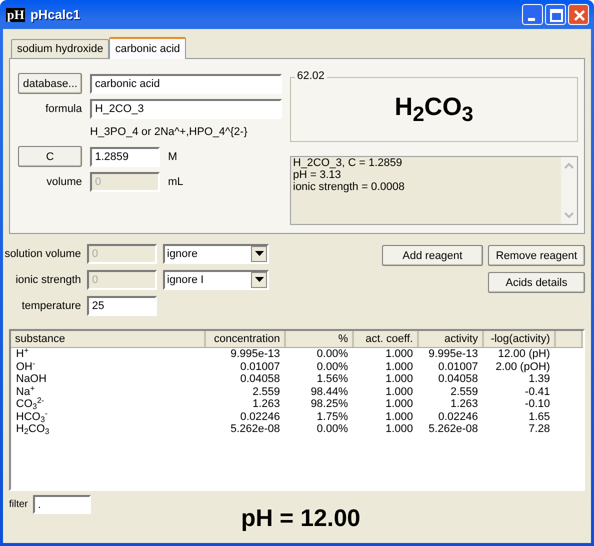 Image resolution: width=594 pixels, height=546 pixels. I want to click on column-header: %, so click(320, 339).